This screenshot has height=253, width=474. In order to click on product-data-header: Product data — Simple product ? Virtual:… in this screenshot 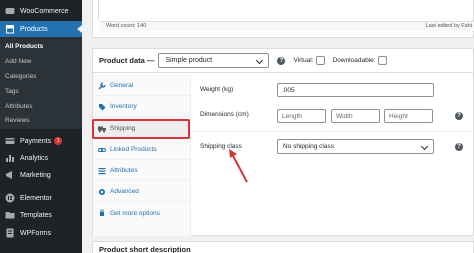, I will do `click(283, 61)`.